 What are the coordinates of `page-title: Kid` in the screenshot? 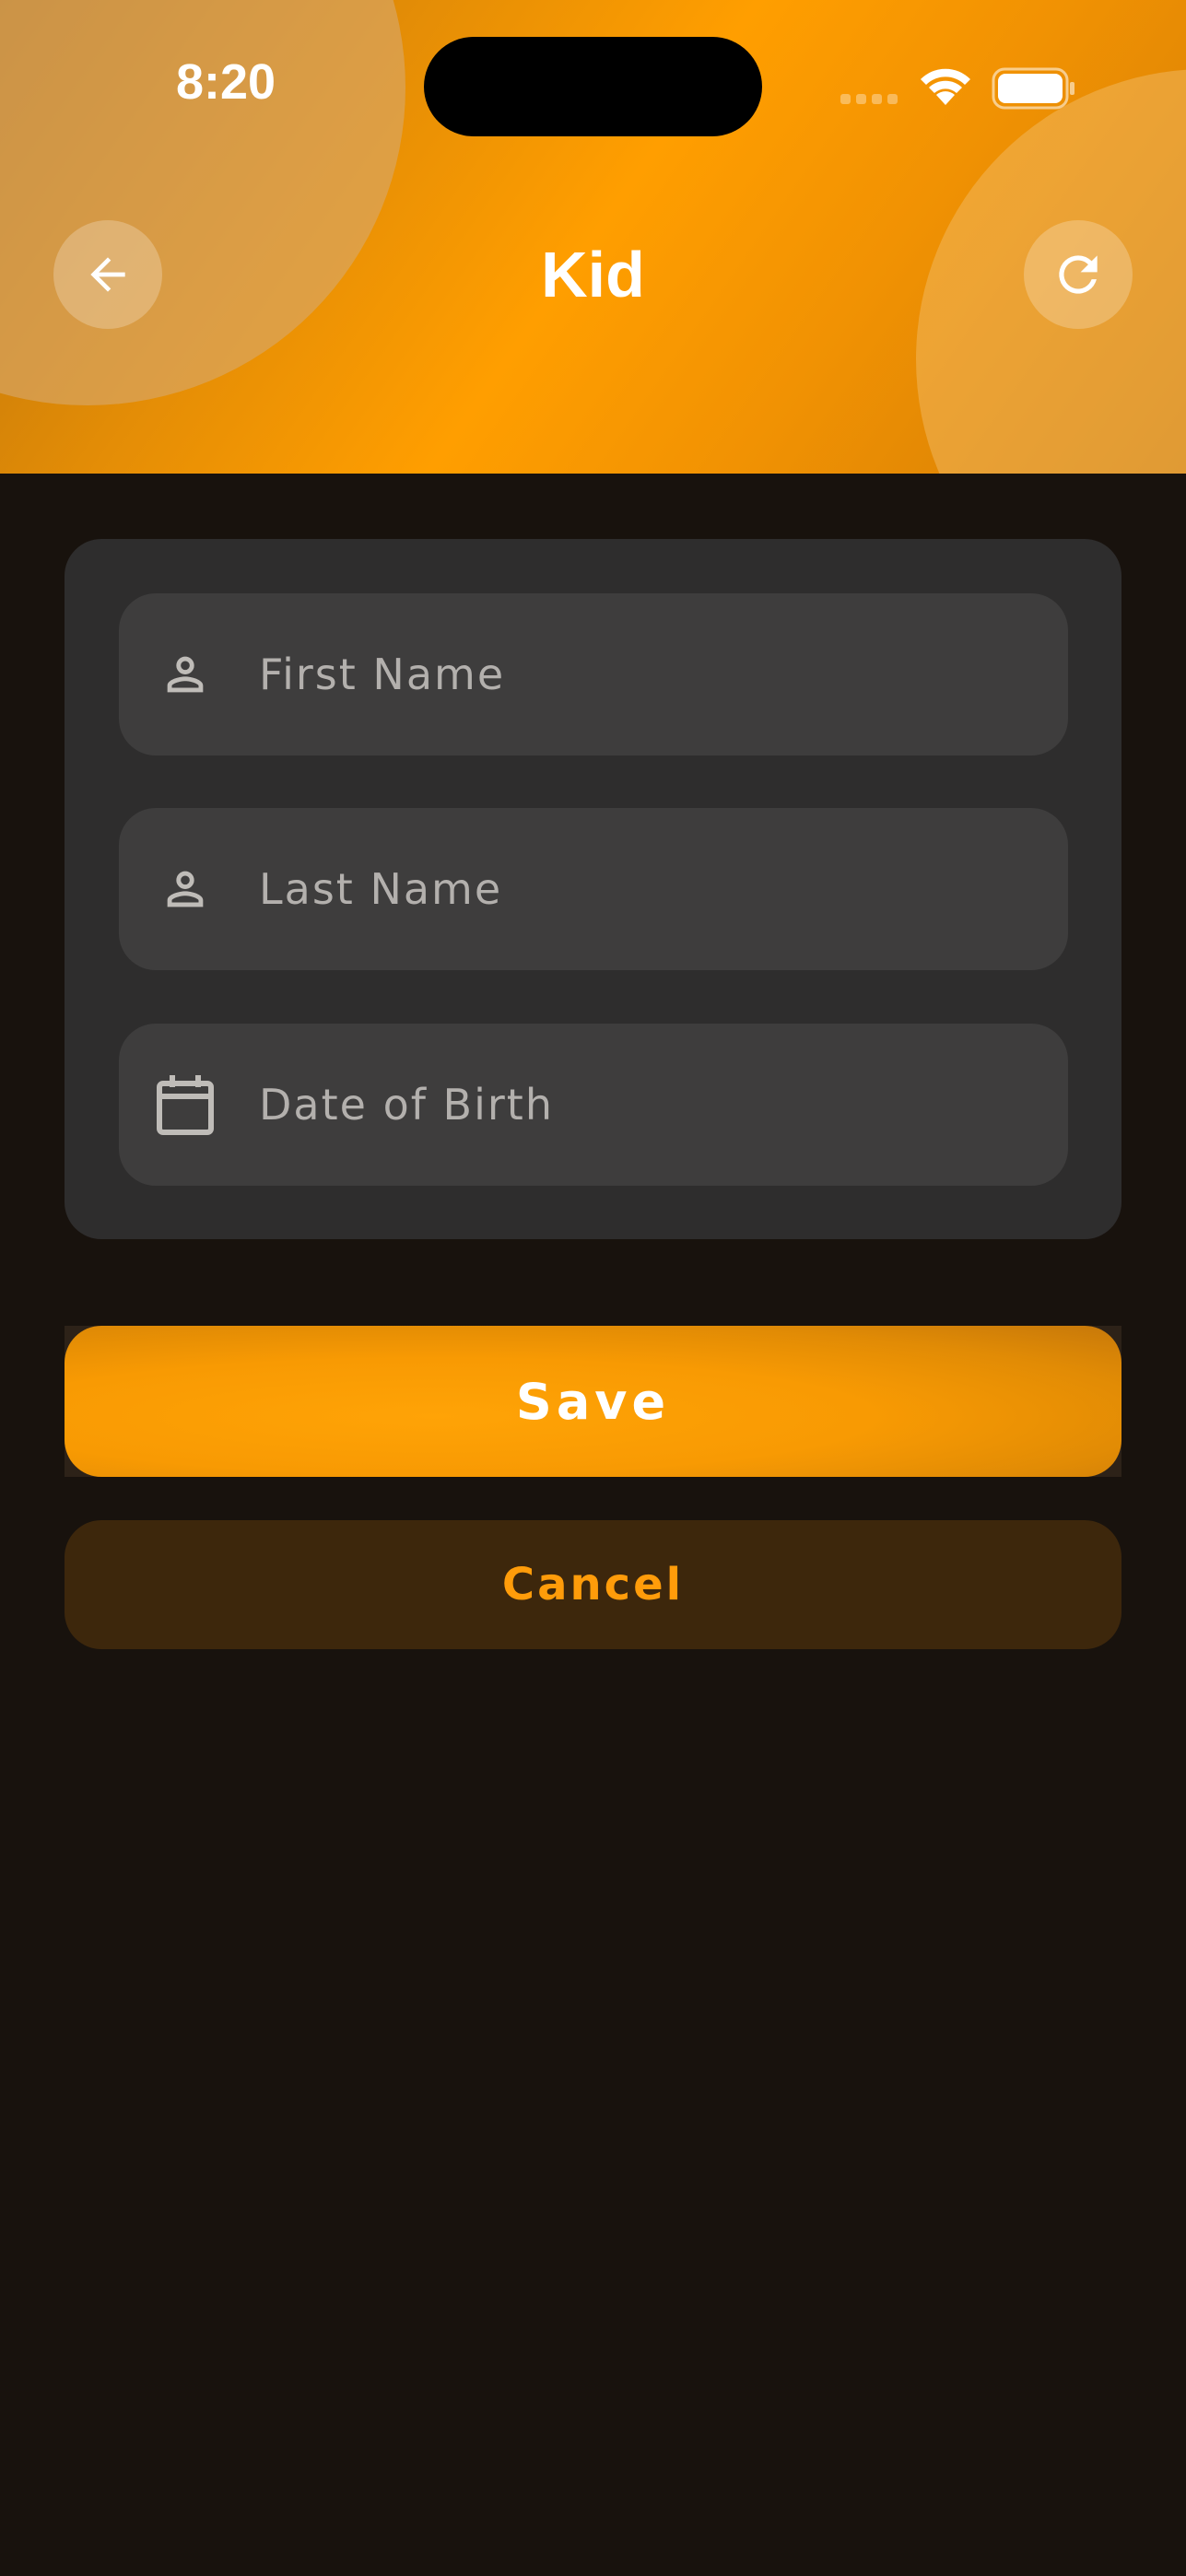 It's located at (593, 274).